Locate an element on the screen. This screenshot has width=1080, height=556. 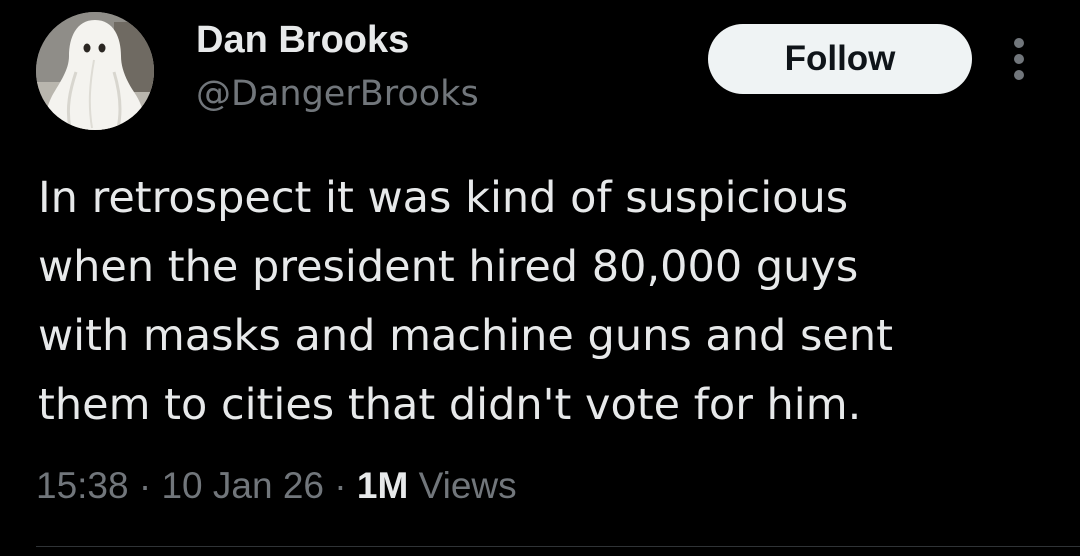
tweet-meta: 15:38 · 10 Jan 26 · 1M Views is located at coordinates (276, 486).